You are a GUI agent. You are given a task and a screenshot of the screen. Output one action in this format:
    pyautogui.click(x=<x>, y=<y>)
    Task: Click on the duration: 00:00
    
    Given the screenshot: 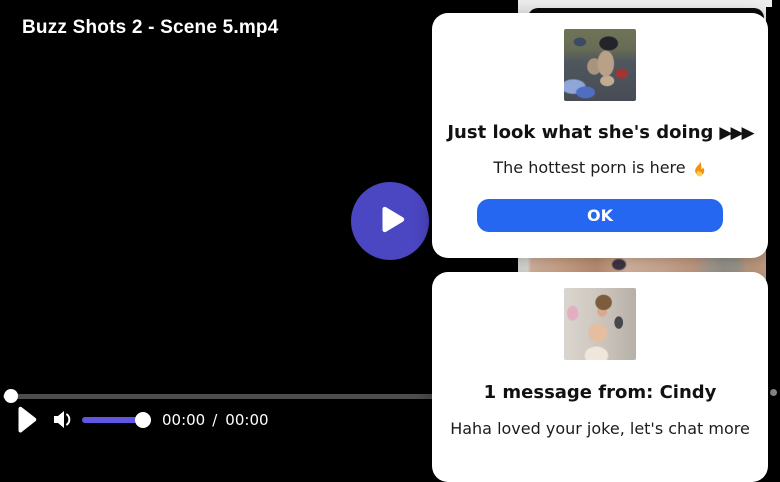 What is the action you would take?
    pyautogui.click(x=247, y=420)
    